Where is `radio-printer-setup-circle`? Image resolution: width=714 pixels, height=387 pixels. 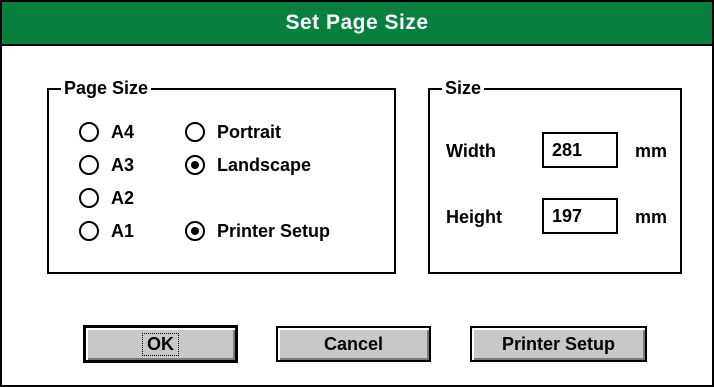 radio-printer-setup-circle is located at coordinates (195, 231).